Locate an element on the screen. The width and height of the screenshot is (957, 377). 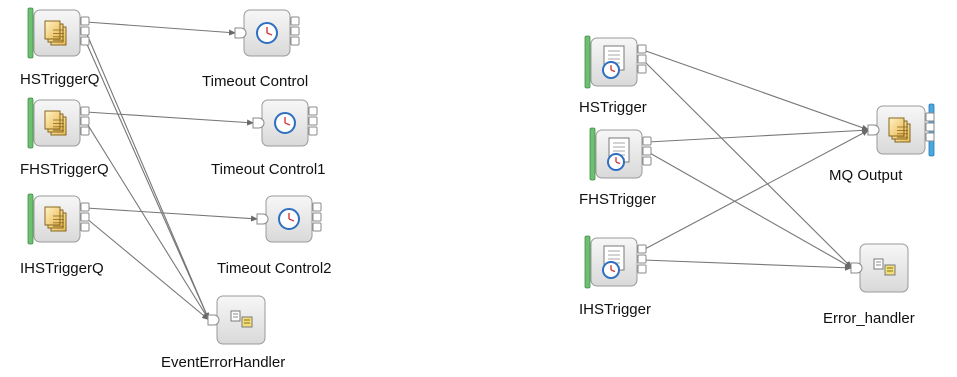
connection-m1-to-m5 is located at coordinates (747, 164).